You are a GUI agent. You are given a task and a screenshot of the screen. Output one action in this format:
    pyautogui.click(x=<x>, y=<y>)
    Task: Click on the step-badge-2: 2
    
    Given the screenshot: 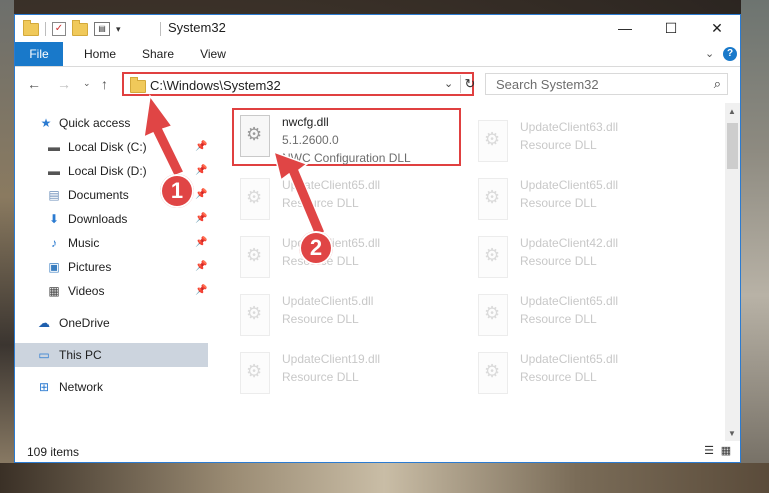 What is the action you would take?
    pyautogui.click(x=316, y=248)
    